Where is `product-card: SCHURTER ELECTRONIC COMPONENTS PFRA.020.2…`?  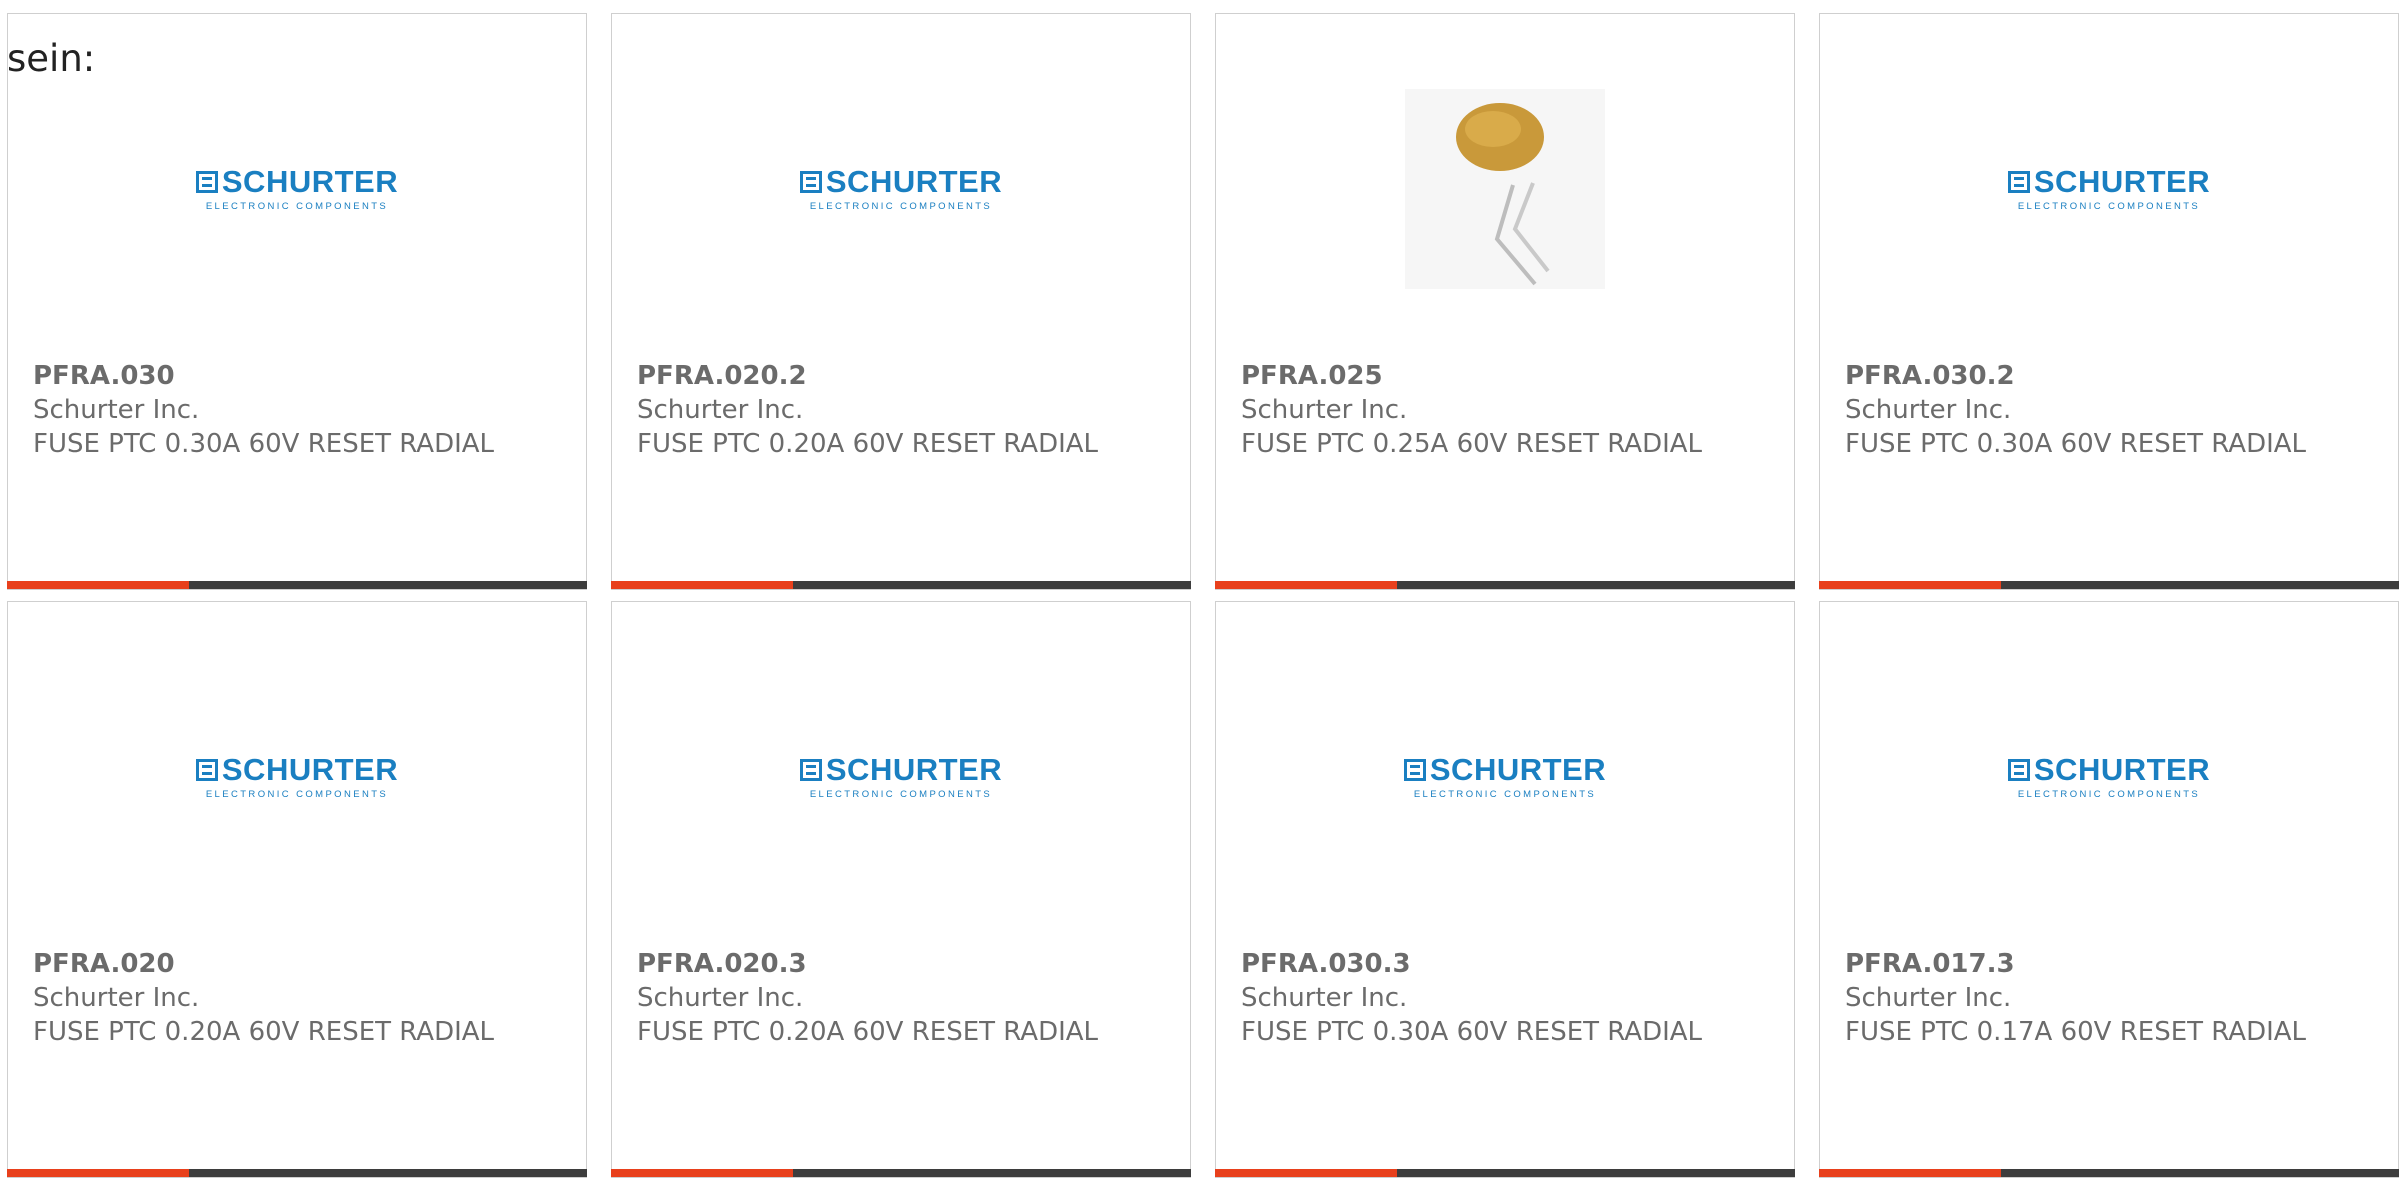 product-card: SCHURTER ELECTRONIC COMPONENTS PFRA.020.2… is located at coordinates (901, 301).